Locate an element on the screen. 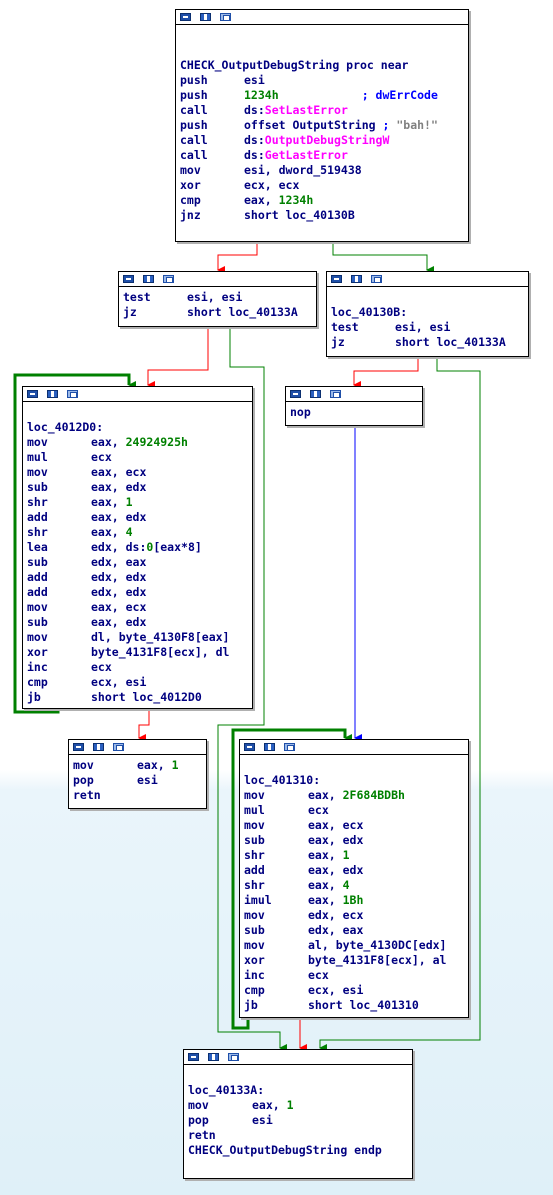 This screenshot has height=1195, width=553. mnemonic: push is located at coordinates (194, 95).